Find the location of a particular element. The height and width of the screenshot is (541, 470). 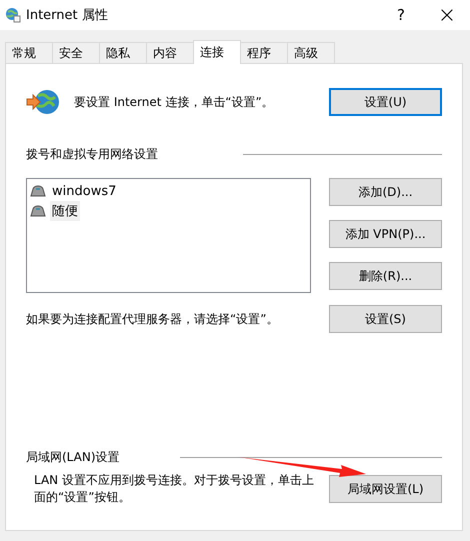

close-button: × is located at coordinates (447, 15).